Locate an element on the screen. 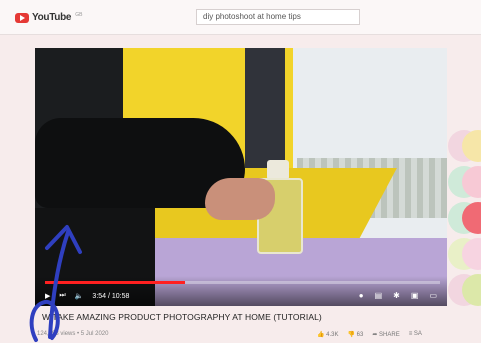 The height and width of the screenshot is (343, 481). controls-left: ▶ ⏭ 🔈 3:54 / 10:58 is located at coordinates (87, 296).